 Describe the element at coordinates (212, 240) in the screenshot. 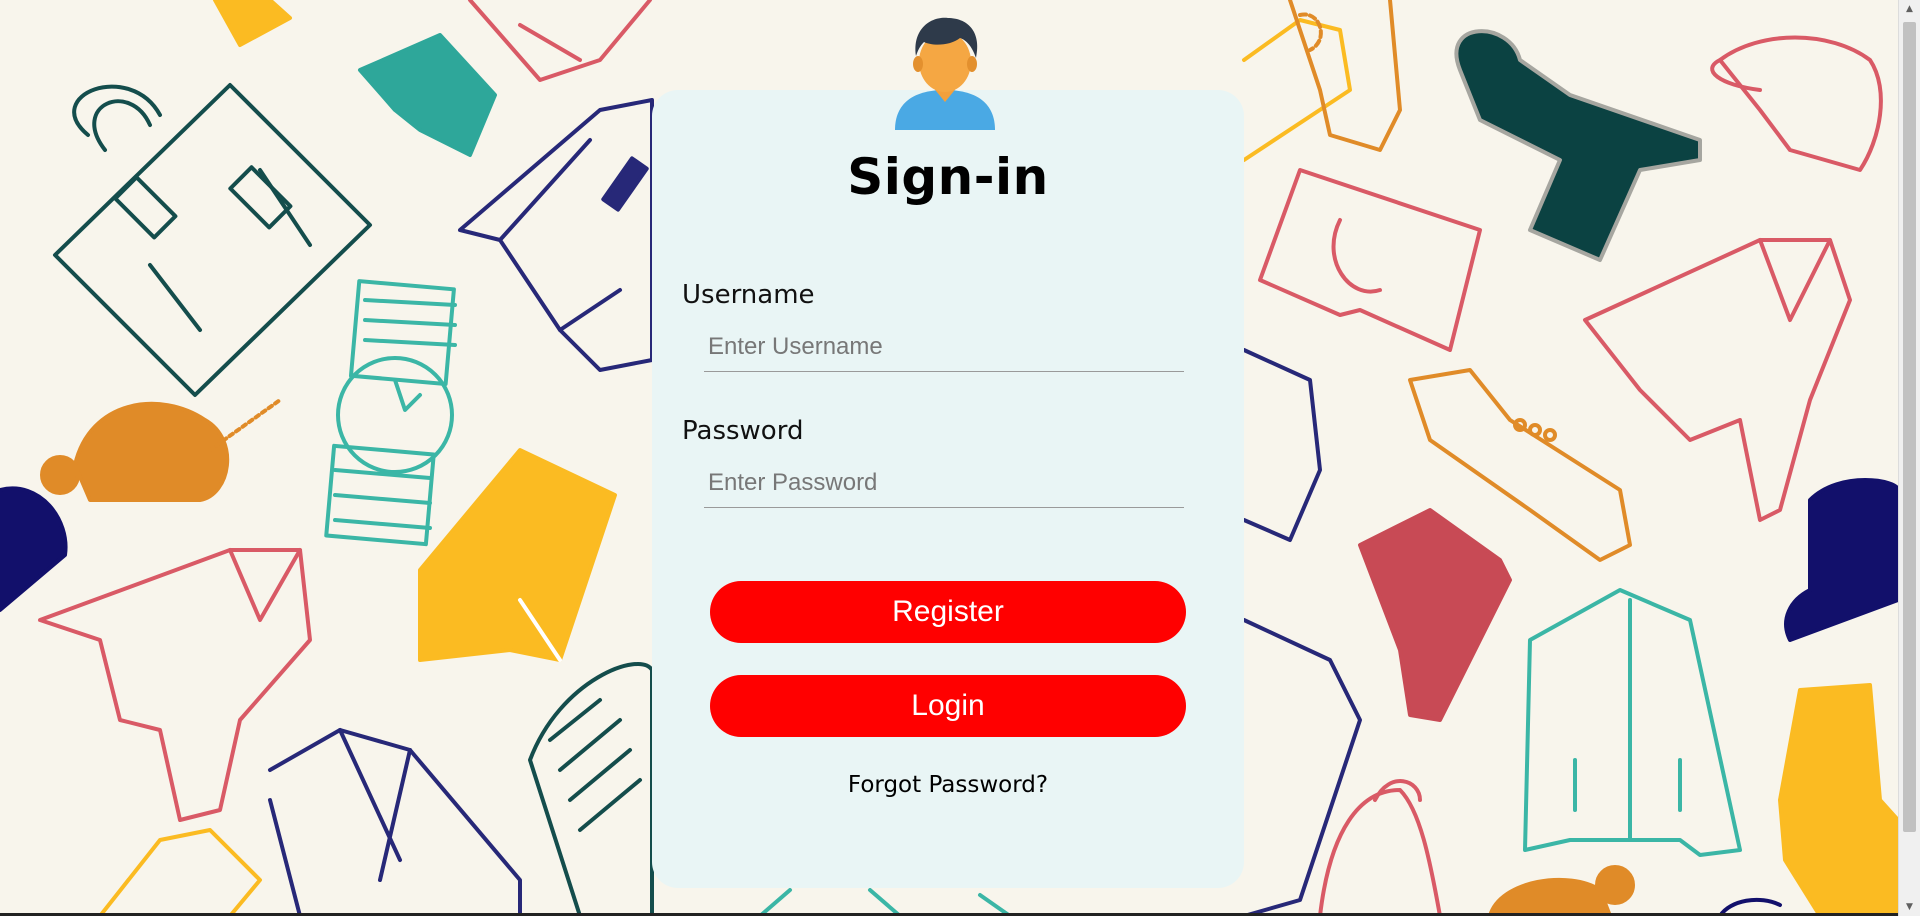

I see `briefcase-icon` at that location.